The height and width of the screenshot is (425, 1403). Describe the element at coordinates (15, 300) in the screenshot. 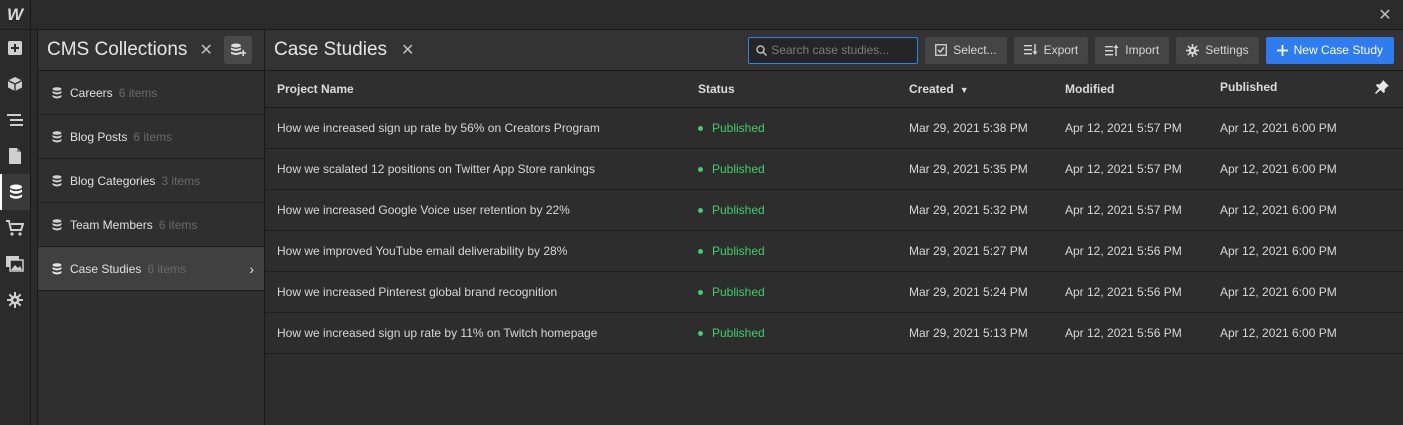

I see `settings-gear-icon` at that location.